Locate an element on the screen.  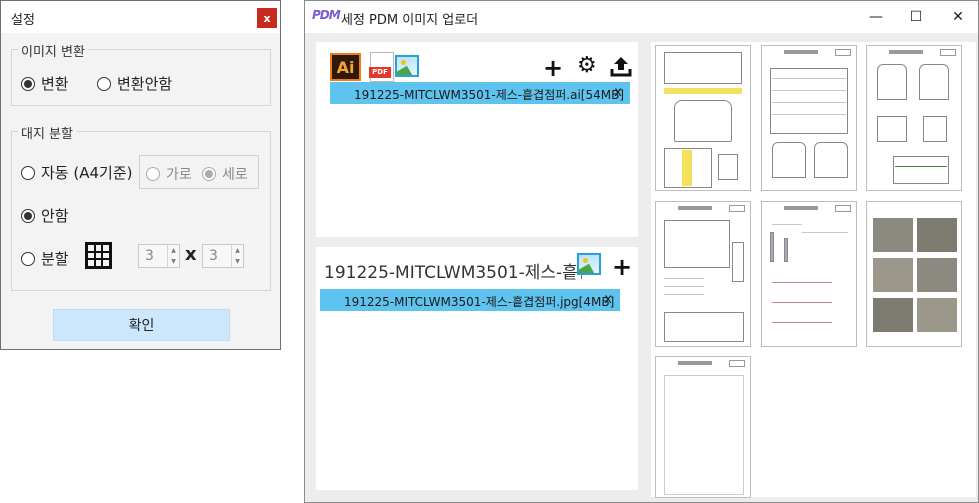
confirm-button: 확인 is located at coordinates (141, 325).